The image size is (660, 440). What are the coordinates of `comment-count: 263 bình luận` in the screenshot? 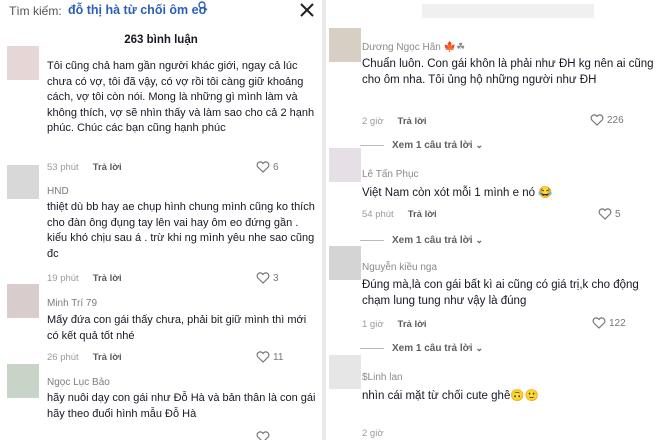 It's located at (161, 40).